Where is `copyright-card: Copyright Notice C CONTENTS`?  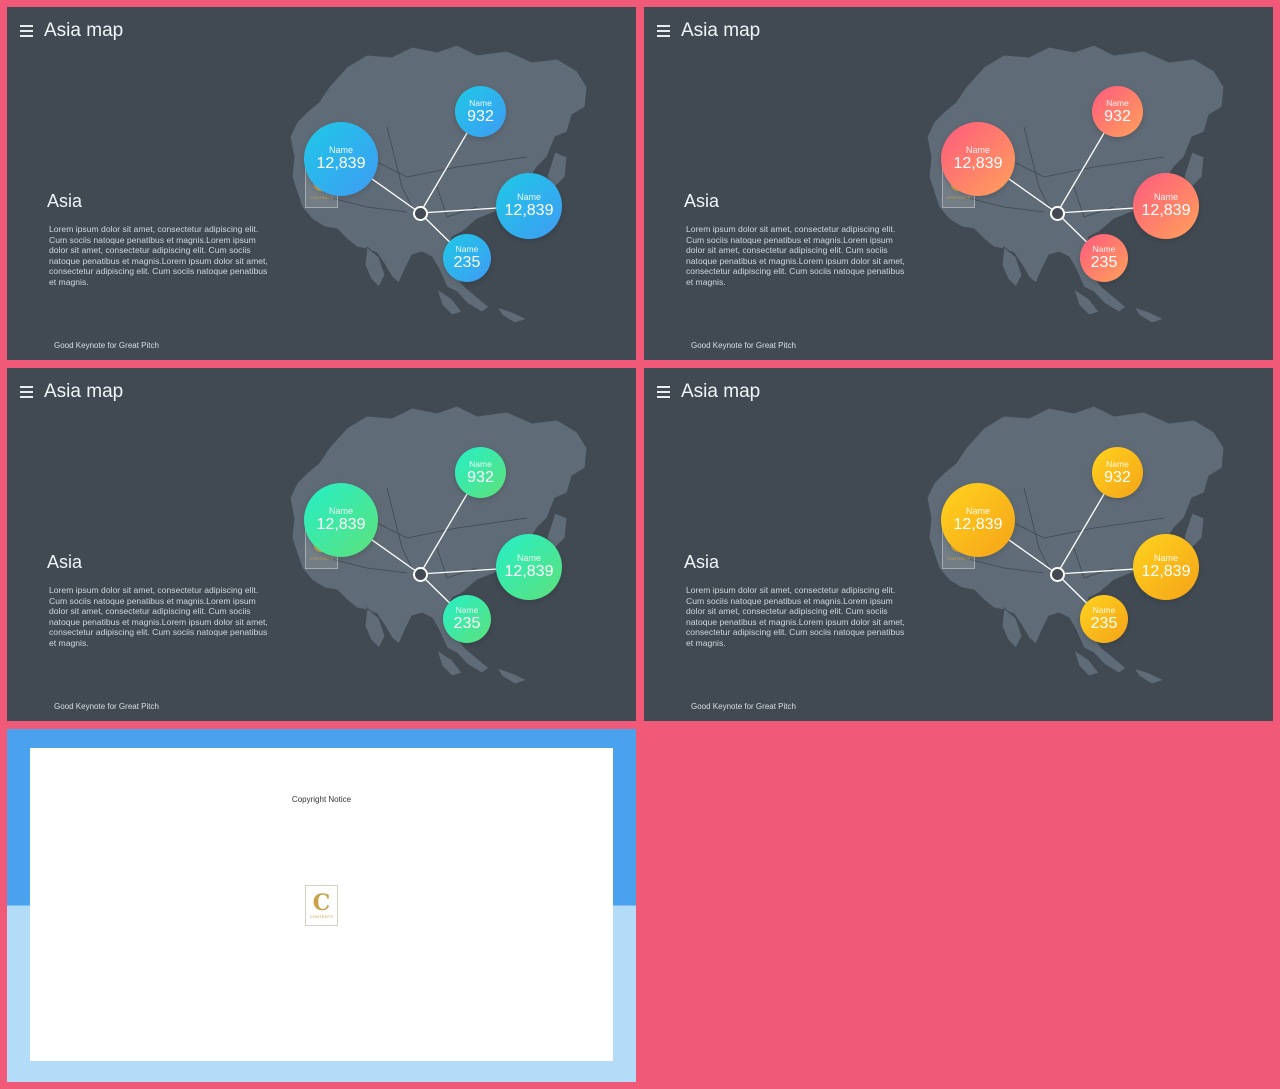 copyright-card: Copyright Notice C CONTENTS is located at coordinates (321, 904).